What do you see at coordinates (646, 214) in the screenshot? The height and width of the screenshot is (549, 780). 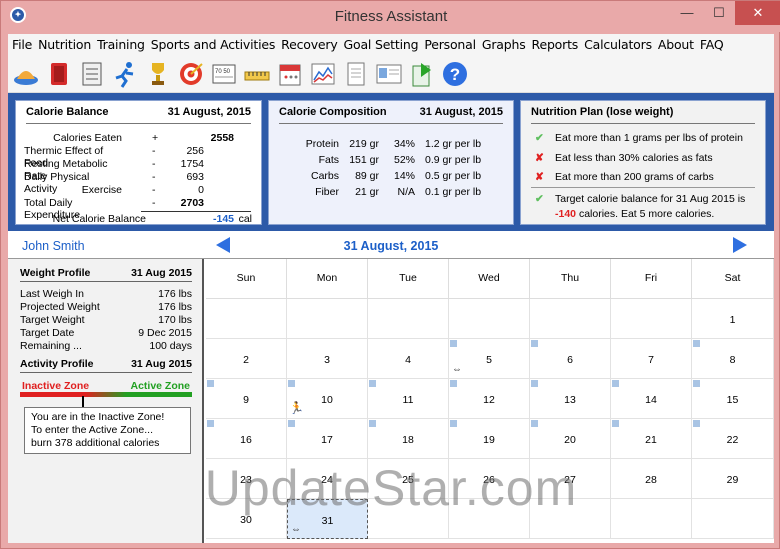 I see `plan-target-text: calories. Eat 5 more calories.` at bounding box center [646, 214].